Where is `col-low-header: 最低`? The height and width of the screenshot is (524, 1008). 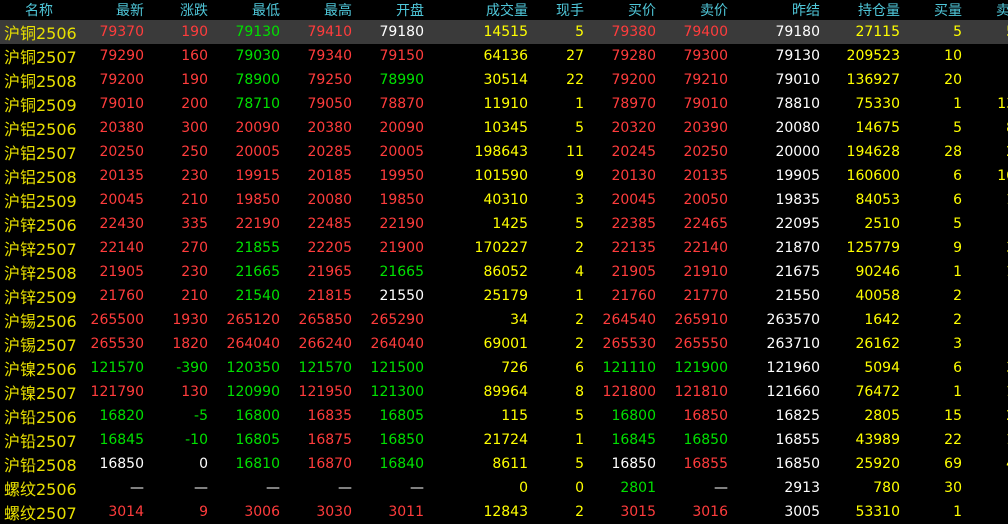 col-low-header: 最低 is located at coordinates (248, 10).